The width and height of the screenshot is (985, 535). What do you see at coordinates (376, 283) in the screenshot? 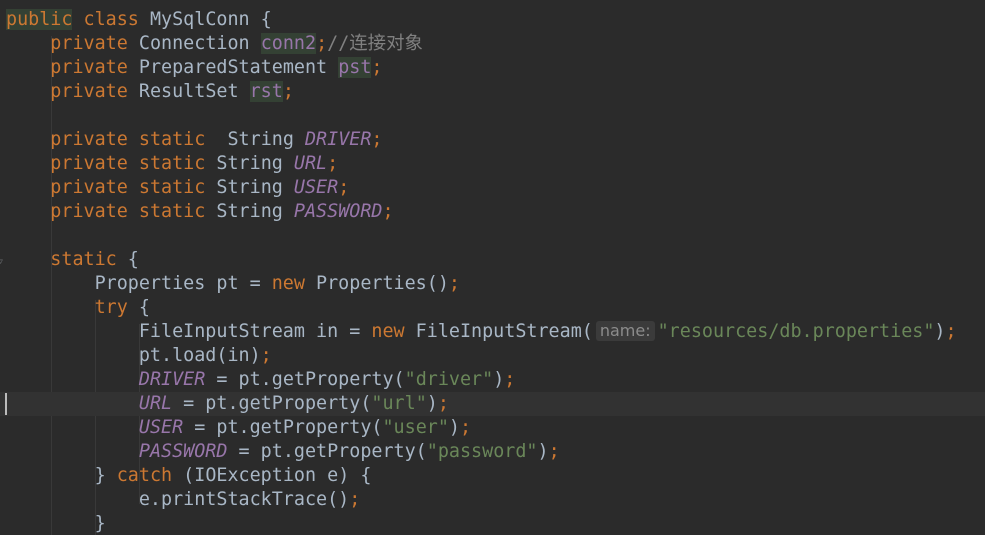
I see `code-token: Properties()` at bounding box center [376, 283].